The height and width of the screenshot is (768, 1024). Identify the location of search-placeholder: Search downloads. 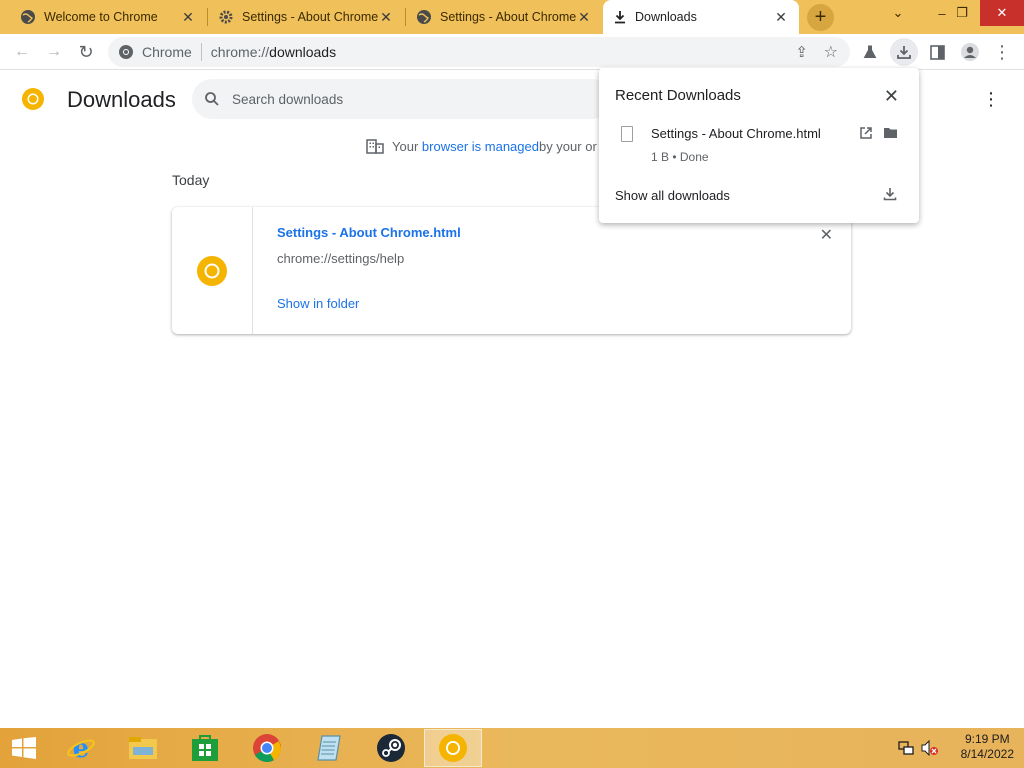
(288, 99).